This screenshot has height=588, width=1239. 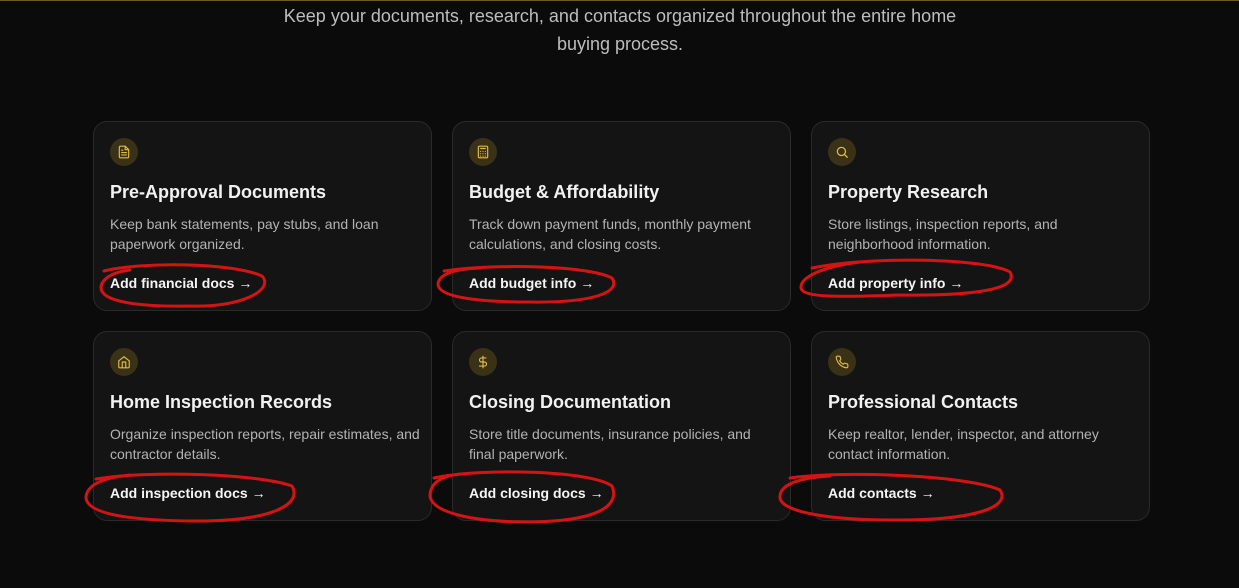 What do you see at coordinates (564, 192) in the screenshot?
I see `card-title: Budget & Affordability` at bounding box center [564, 192].